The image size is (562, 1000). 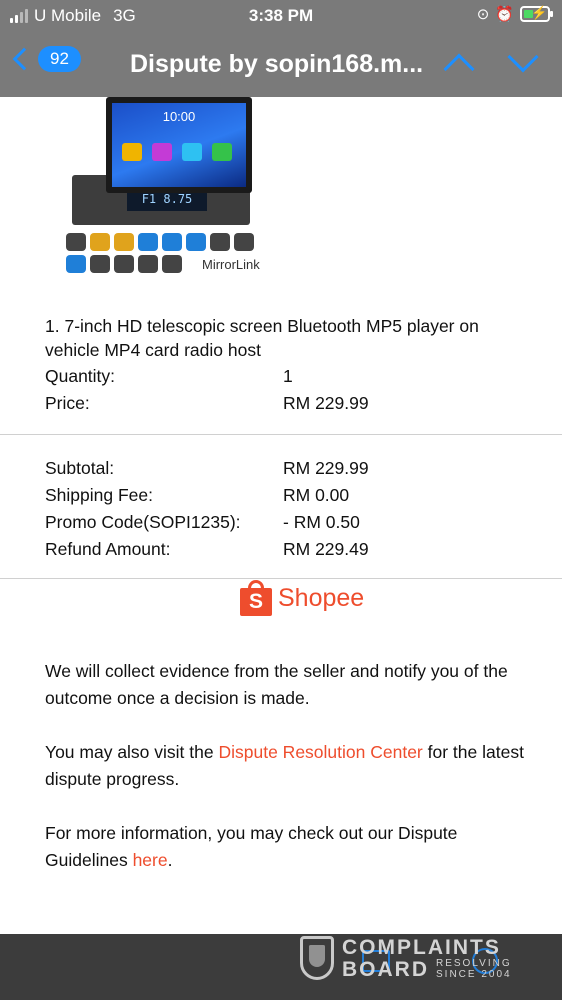 I want to click on shopping-bag-icon: S, so click(x=256, y=598).